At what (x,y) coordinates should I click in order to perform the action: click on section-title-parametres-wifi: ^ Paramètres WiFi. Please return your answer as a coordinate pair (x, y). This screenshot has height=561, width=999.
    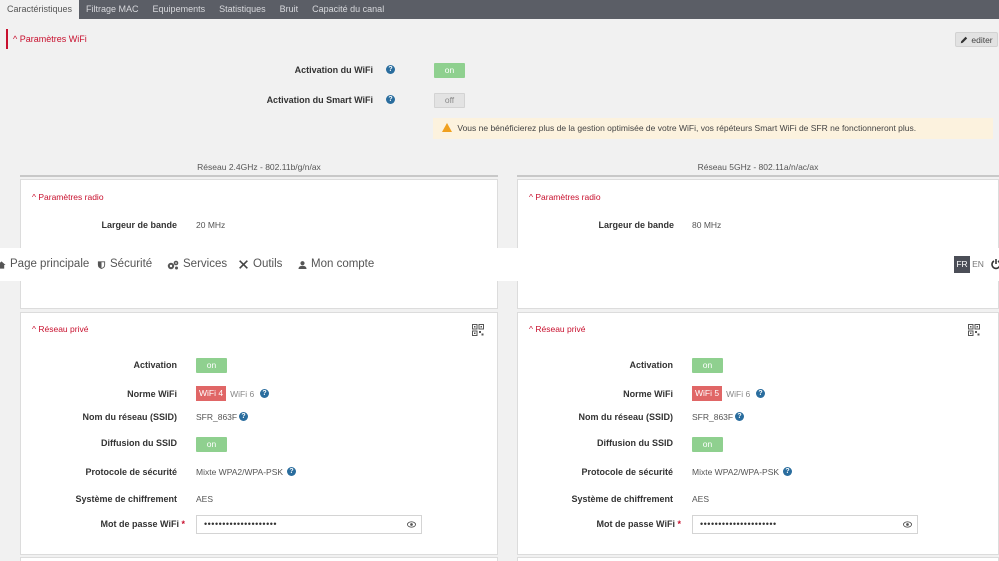
    Looking at the image, I should click on (46, 39).